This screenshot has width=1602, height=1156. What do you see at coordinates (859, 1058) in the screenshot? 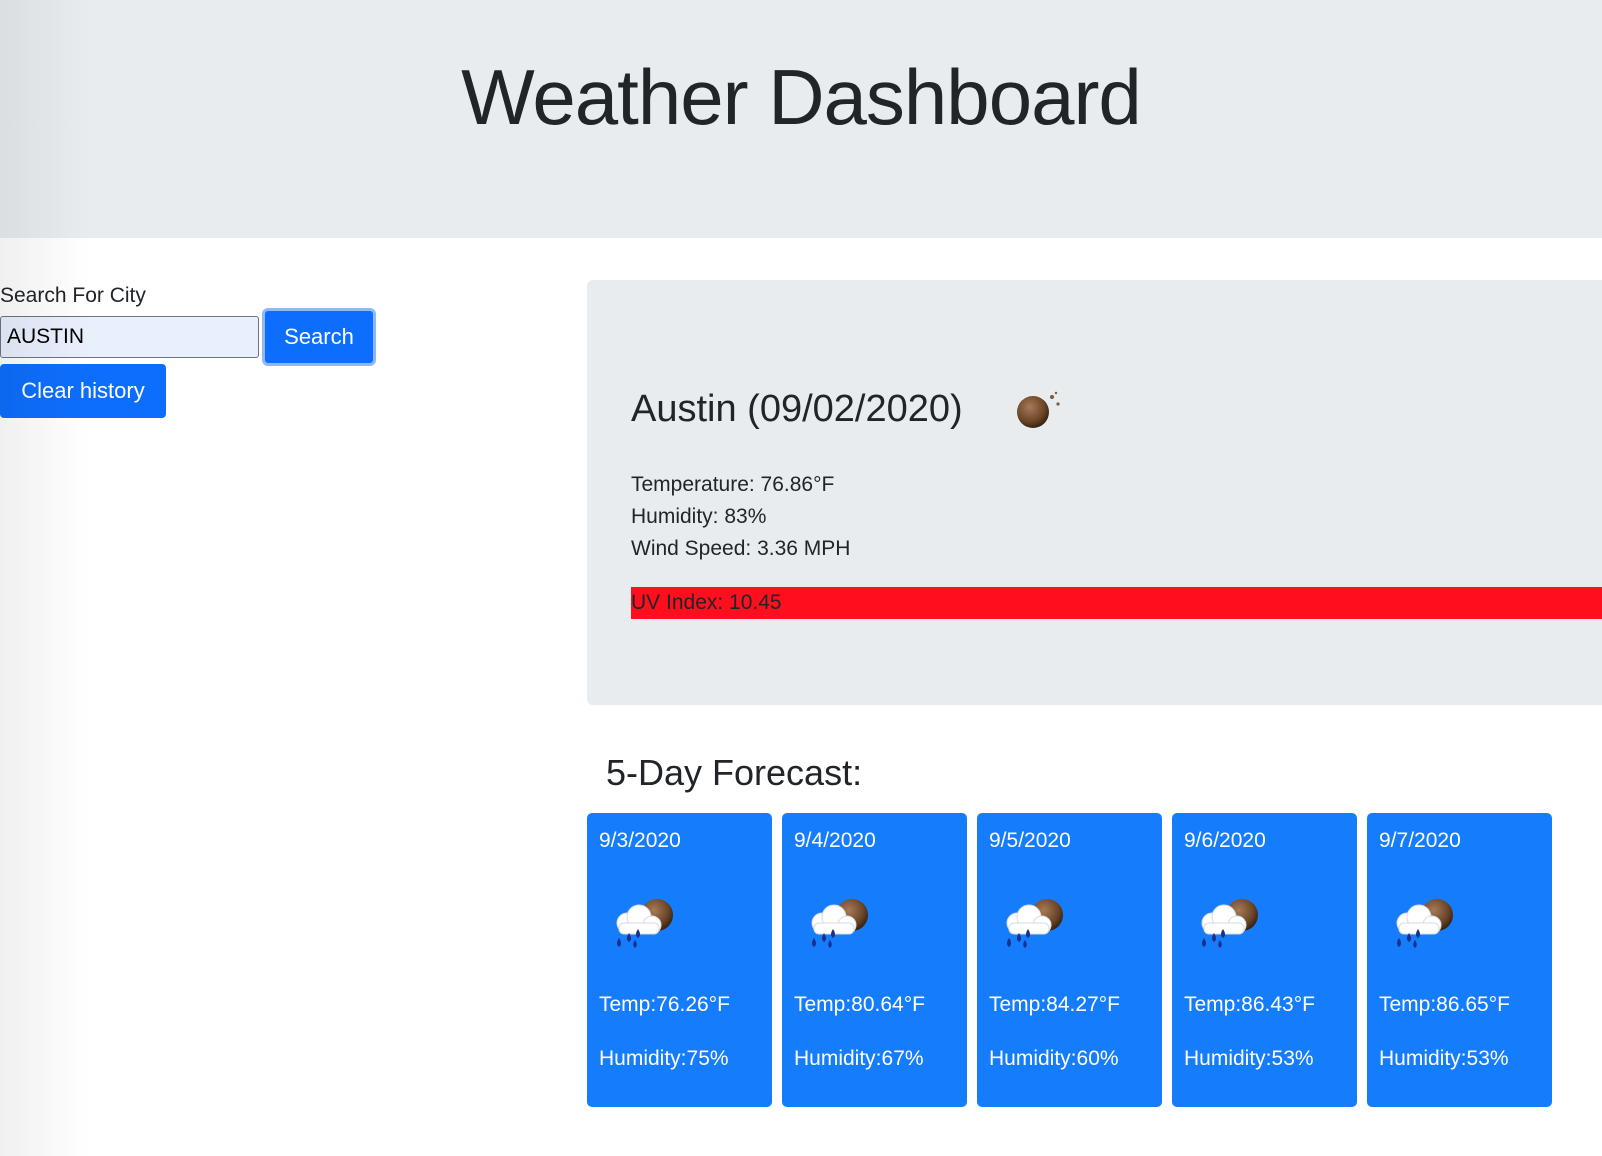
I see `forecast-humidity: Humidity:67%` at bounding box center [859, 1058].